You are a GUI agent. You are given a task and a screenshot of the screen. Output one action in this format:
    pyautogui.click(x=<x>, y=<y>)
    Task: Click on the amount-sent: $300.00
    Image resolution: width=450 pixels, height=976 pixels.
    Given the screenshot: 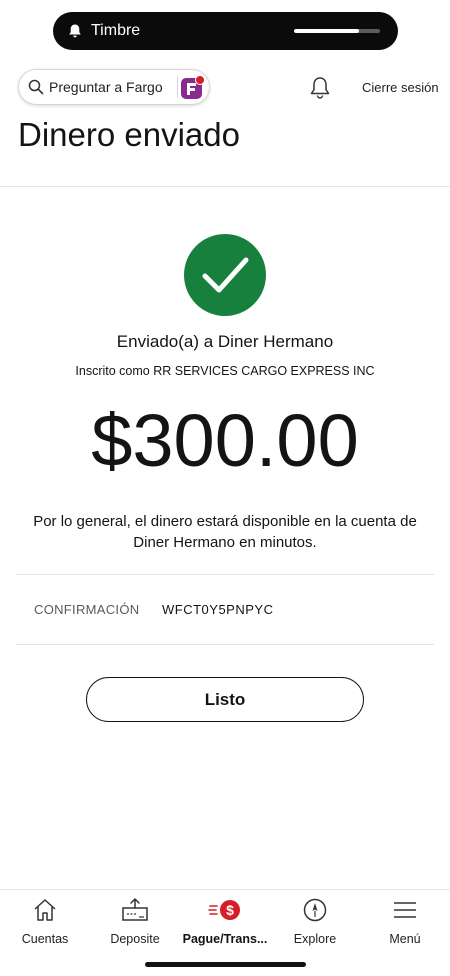 What is the action you would take?
    pyautogui.click(x=225, y=440)
    